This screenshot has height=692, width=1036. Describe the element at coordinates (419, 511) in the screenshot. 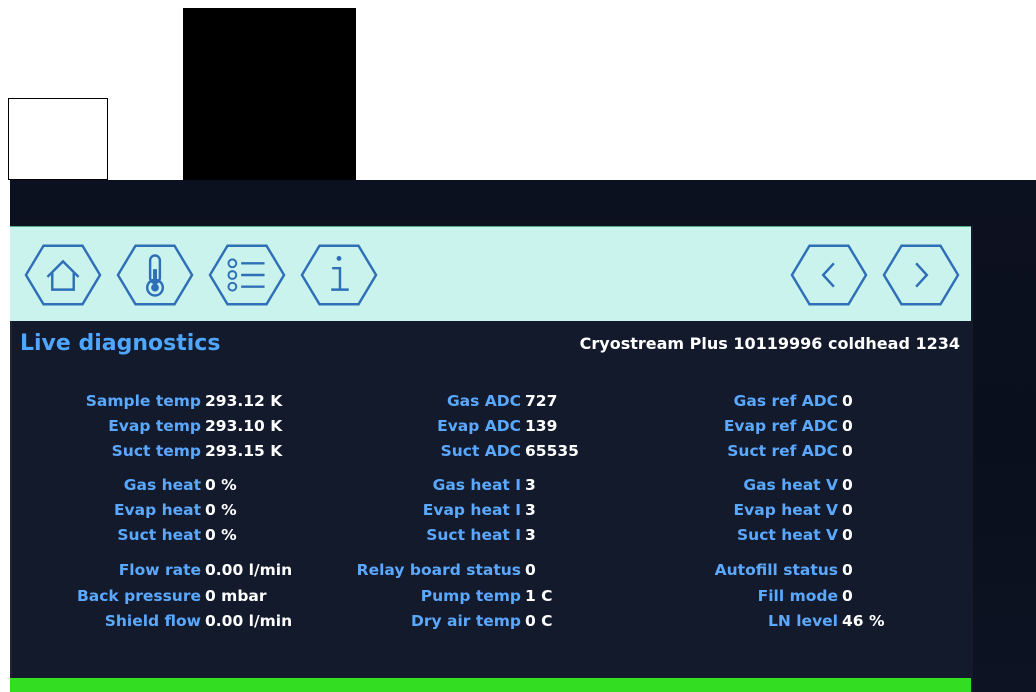

I see `diag-row-col3: Evap heat V` at that location.